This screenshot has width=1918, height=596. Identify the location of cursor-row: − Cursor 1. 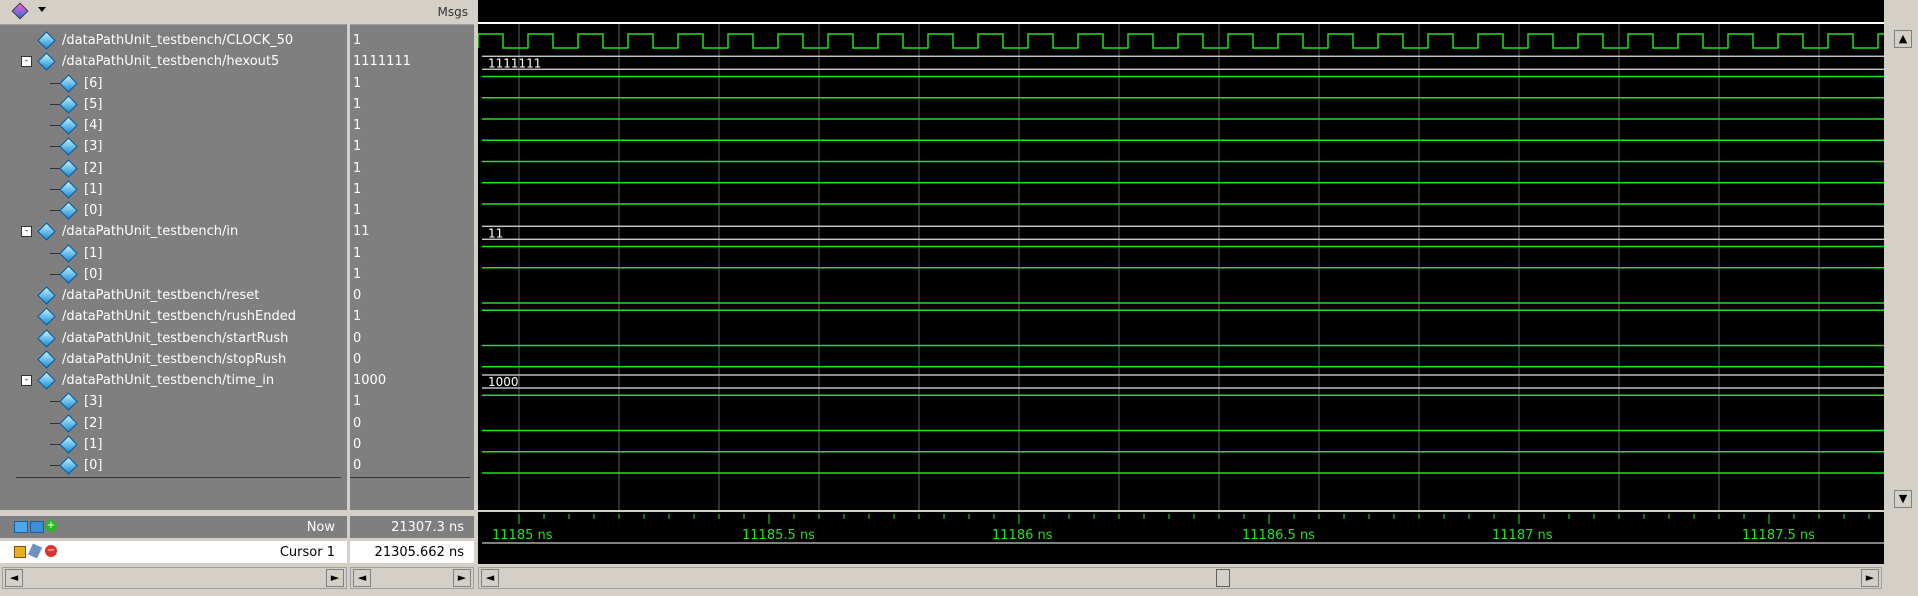
(173, 552).